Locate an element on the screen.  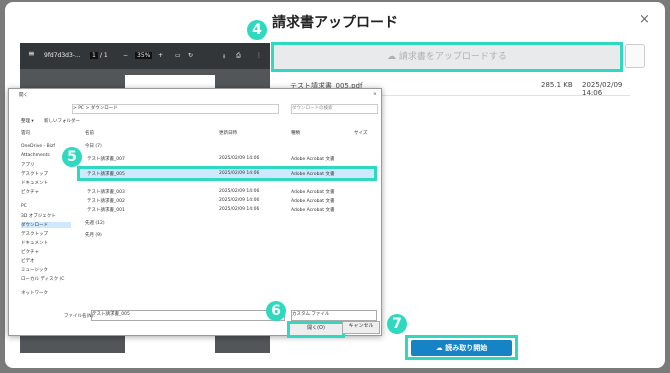
pdf-toolbar: ≡ 9fd7d3d3-... 1 / 1 − 35% + ▭ ↻ ⭳ ⎙ ⋮ is located at coordinates (145, 56).